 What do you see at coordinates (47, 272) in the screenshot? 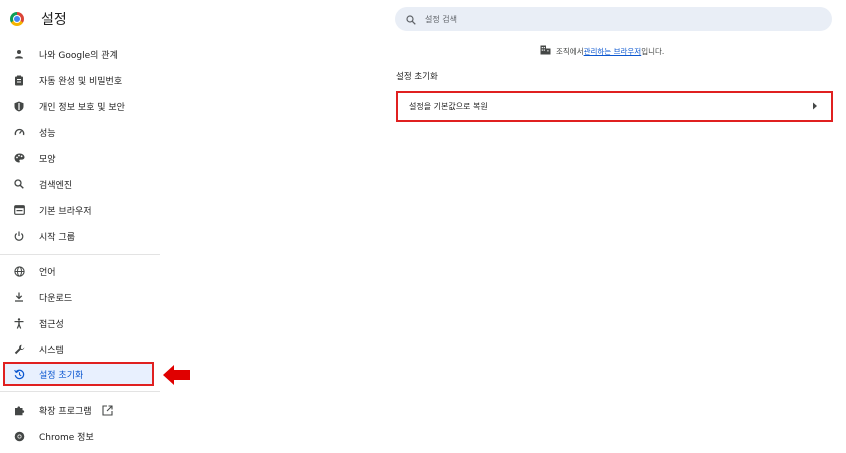
I see `sidebar-item-label: 언어` at bounding box center [47, 272].